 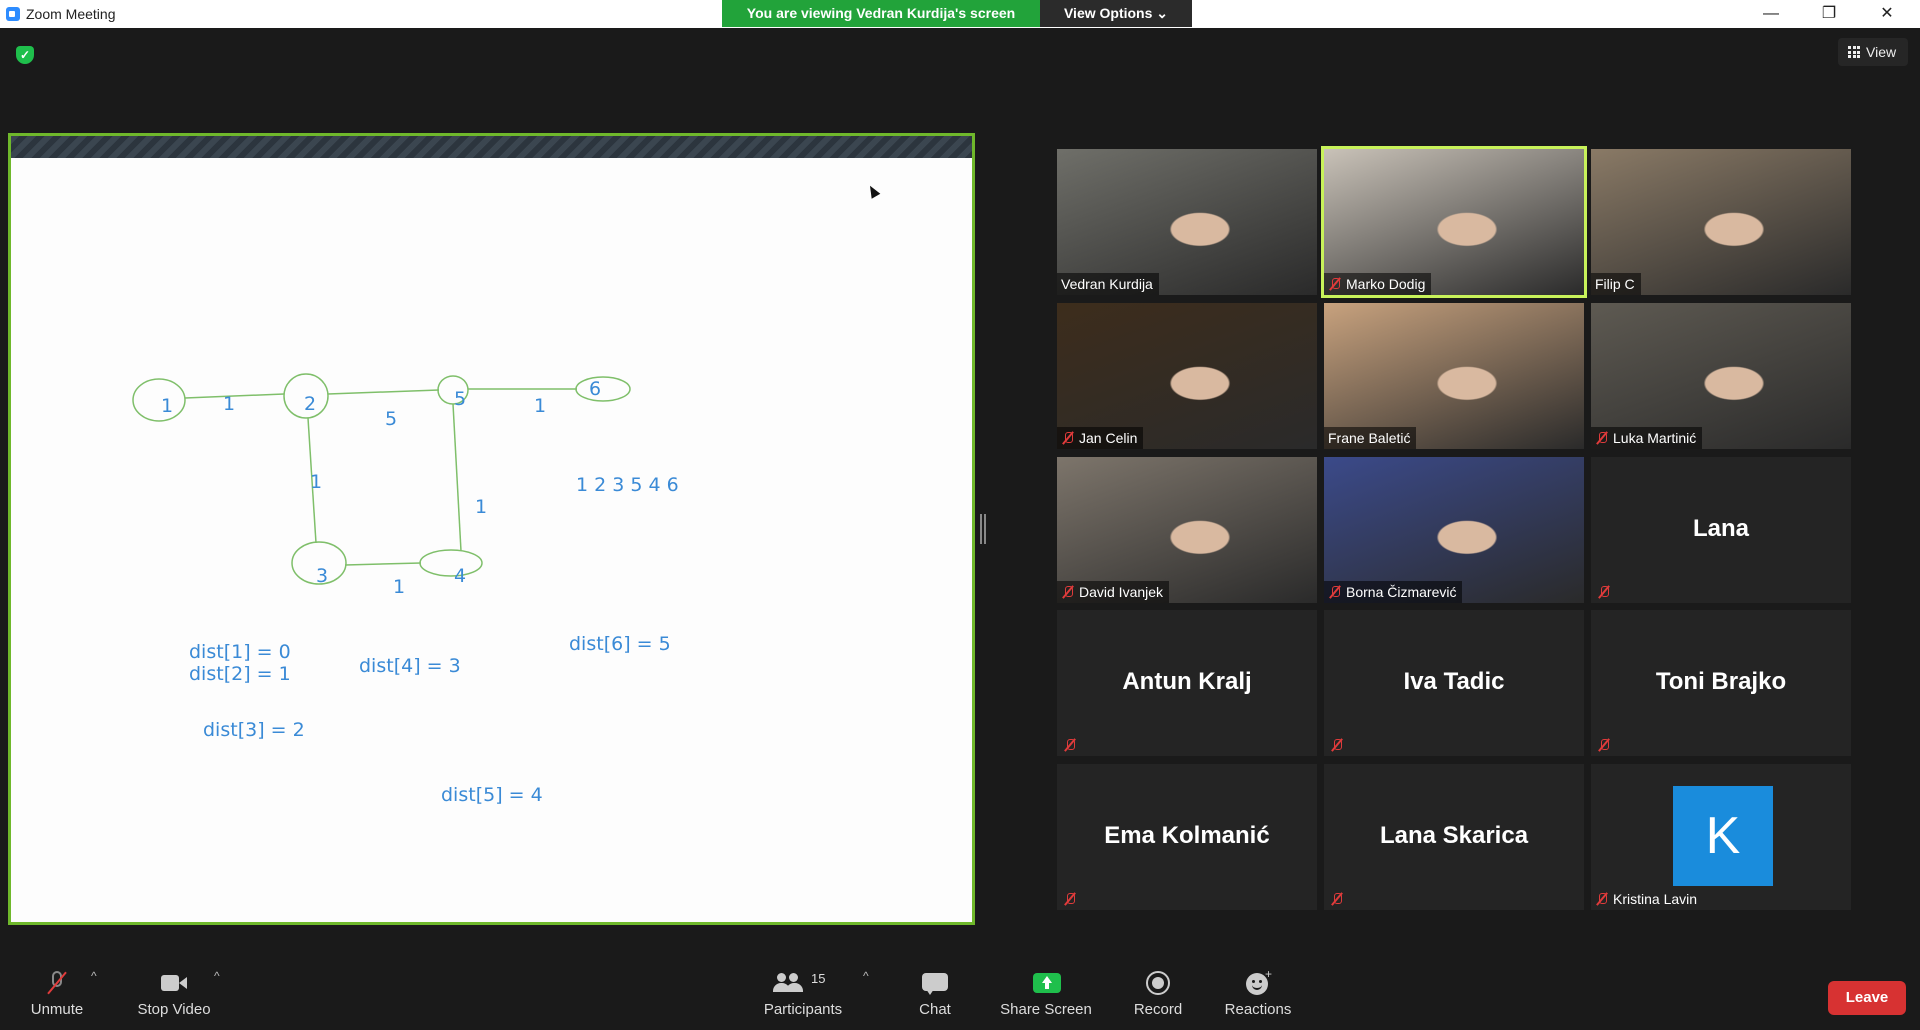 I want to click on participant-name: David Ivanjek, so click(x=1121, y=592).